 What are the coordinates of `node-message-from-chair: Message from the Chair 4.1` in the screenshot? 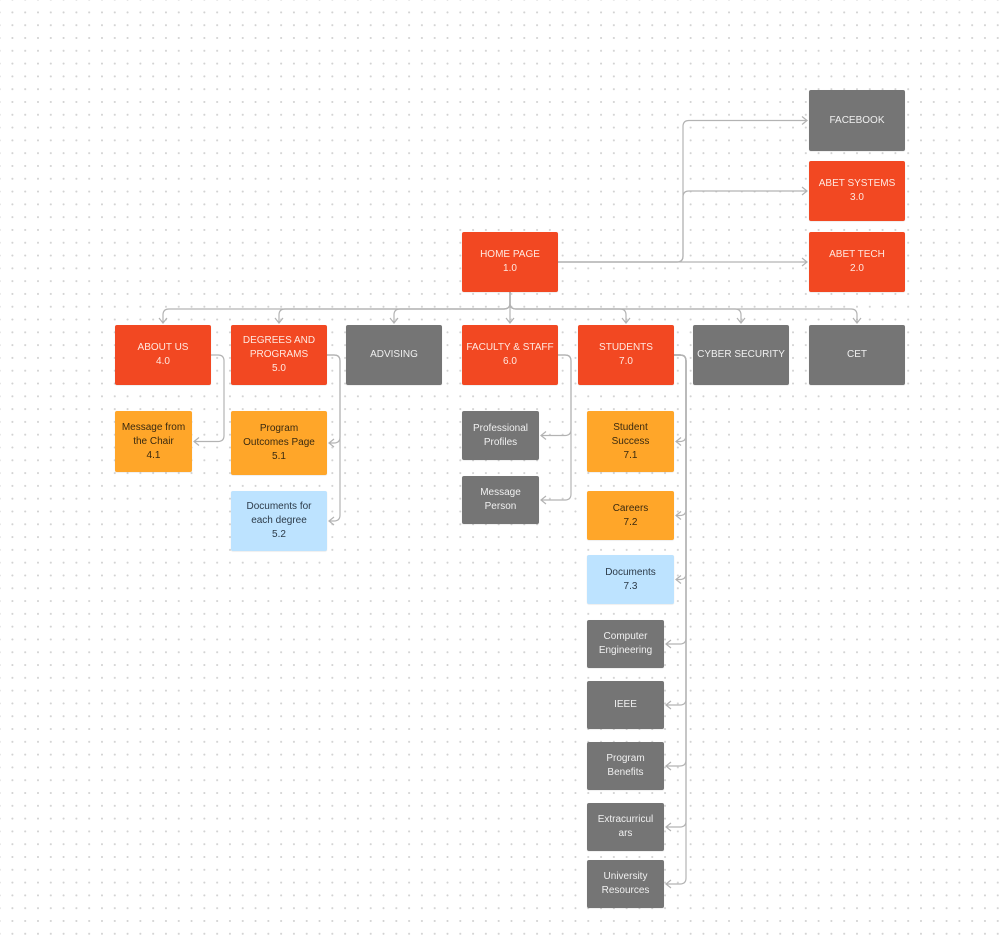 It's located at (153, 441).